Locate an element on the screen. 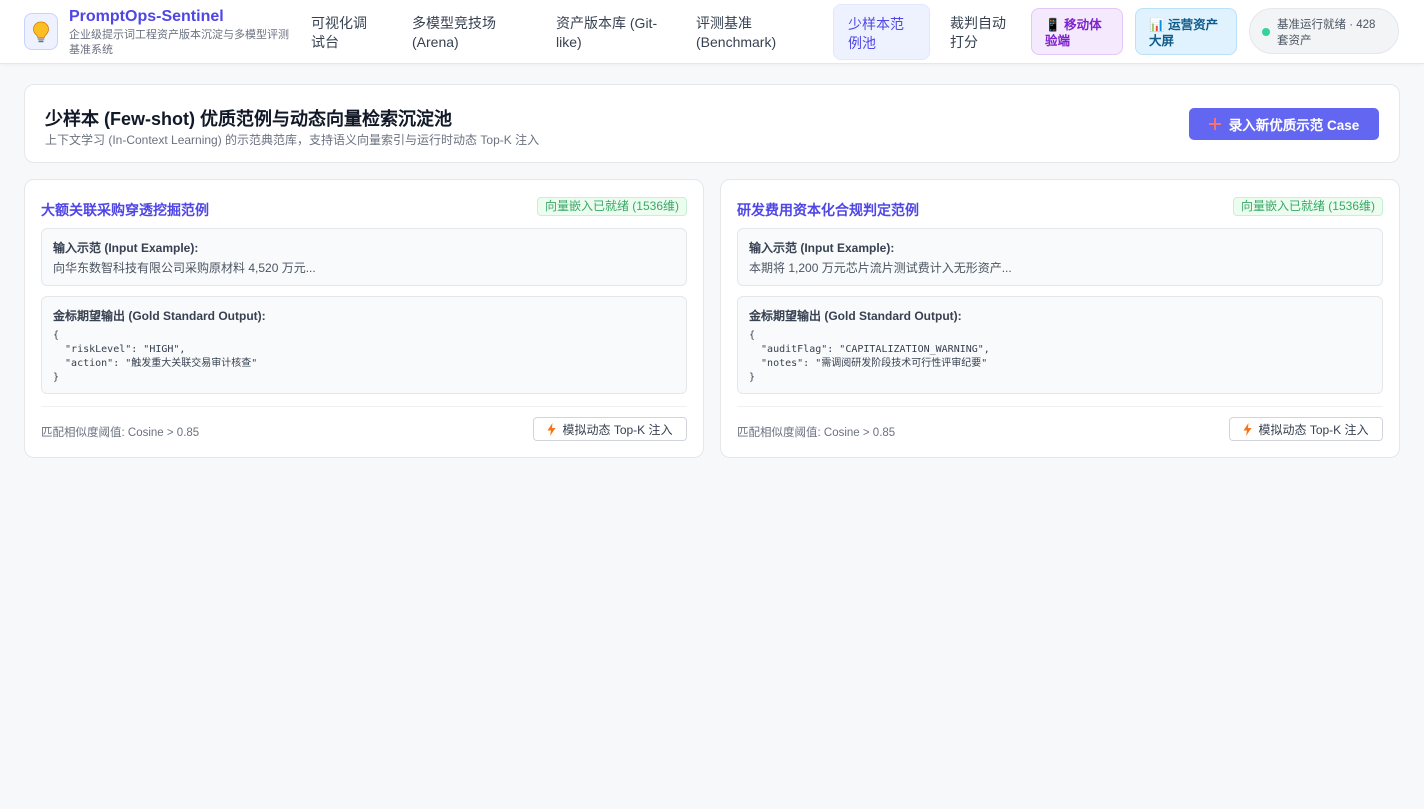 The image size is (1424, 809). status-dot-icon is located at coordinates (1266, 32).